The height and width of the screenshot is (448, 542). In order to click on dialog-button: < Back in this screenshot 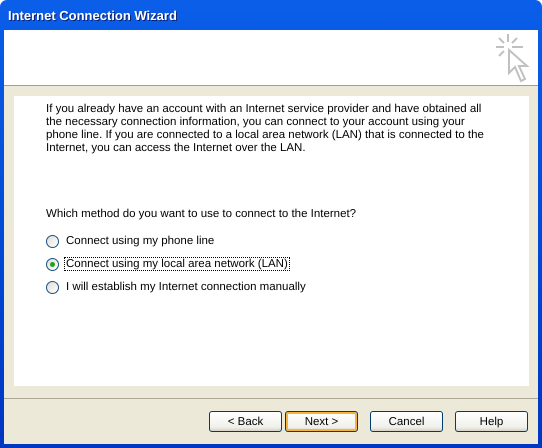, I will do `click(245, 421)`.